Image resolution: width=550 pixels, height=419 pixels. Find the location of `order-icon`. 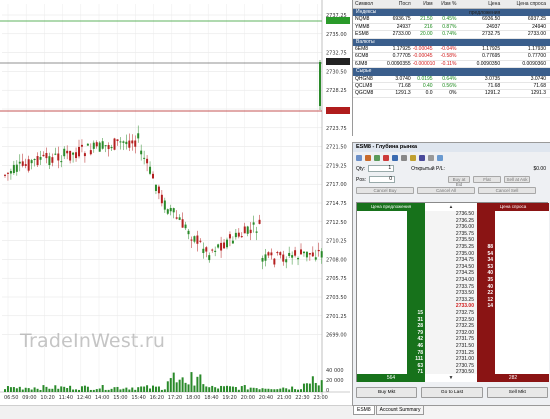

order-icon is located at coordinates (395, 157).